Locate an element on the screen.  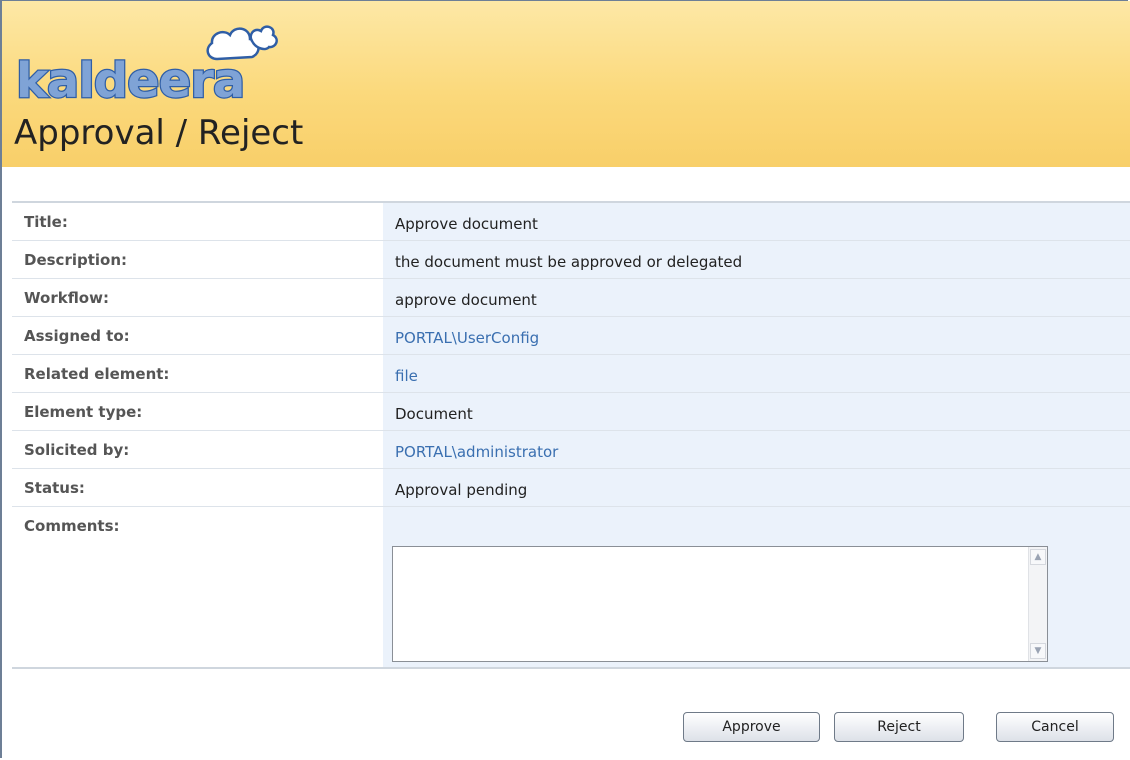
row-assigned-to: Assigned to: PORTAL\UserConfig is located at coordinates (571, 334).